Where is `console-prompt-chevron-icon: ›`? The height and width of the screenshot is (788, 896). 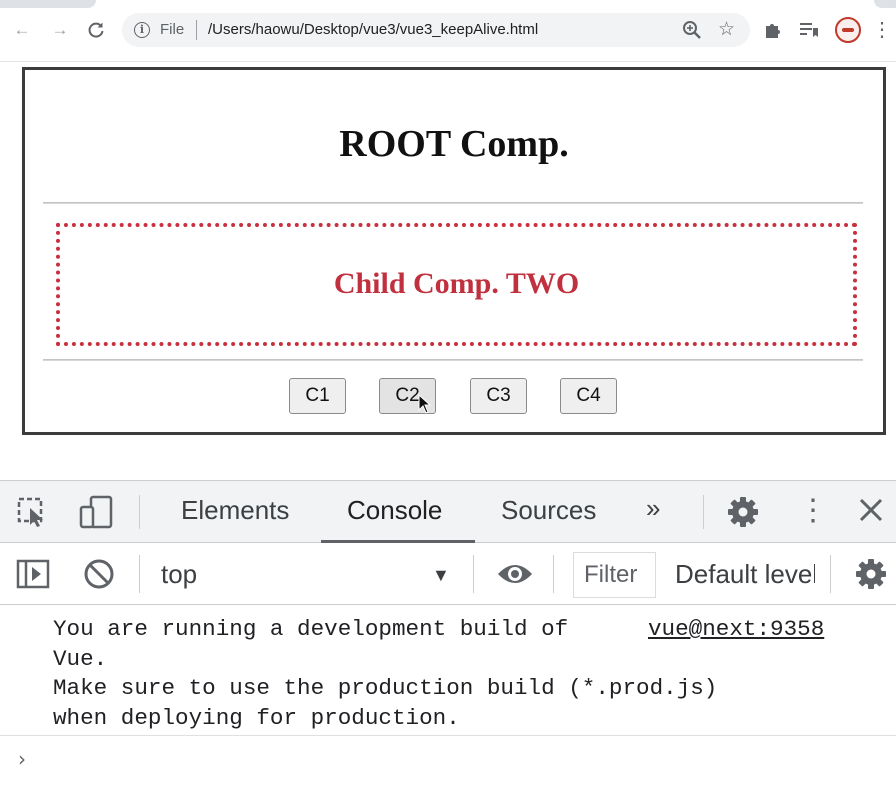 console-prompt-chevron-icon: › is located at coordinates (22, 759).